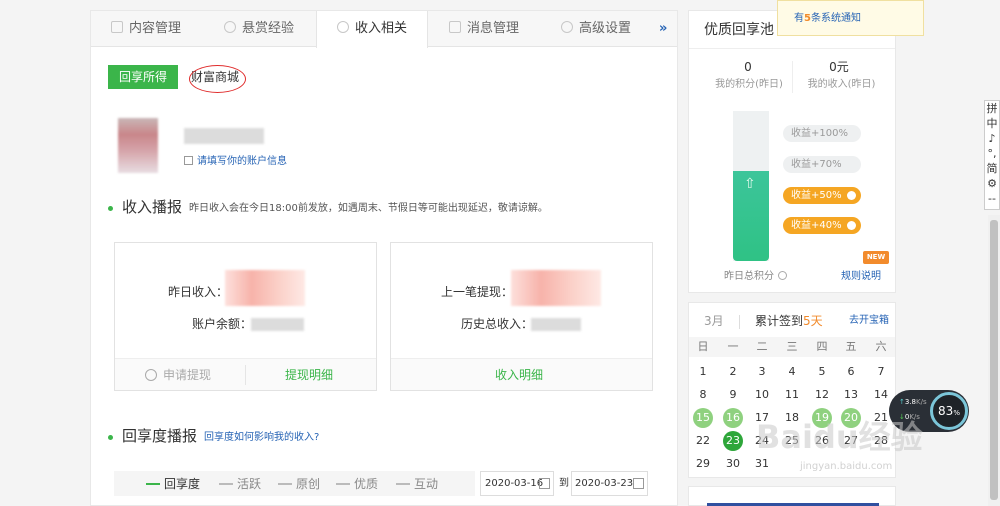  Describe the element at coordinates (881, 395) in the screenshot. I see `calendar-day-14: 14` at that location.